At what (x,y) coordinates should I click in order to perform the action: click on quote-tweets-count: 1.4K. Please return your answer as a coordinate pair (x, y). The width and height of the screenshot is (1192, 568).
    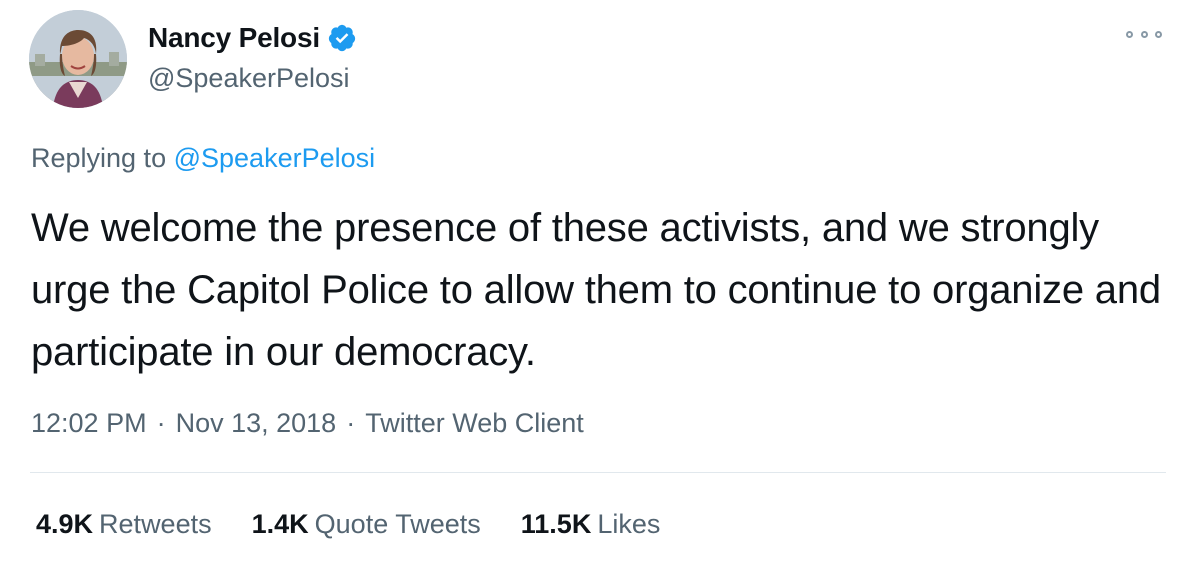
    Looking at the image, I should click on (280, 524).